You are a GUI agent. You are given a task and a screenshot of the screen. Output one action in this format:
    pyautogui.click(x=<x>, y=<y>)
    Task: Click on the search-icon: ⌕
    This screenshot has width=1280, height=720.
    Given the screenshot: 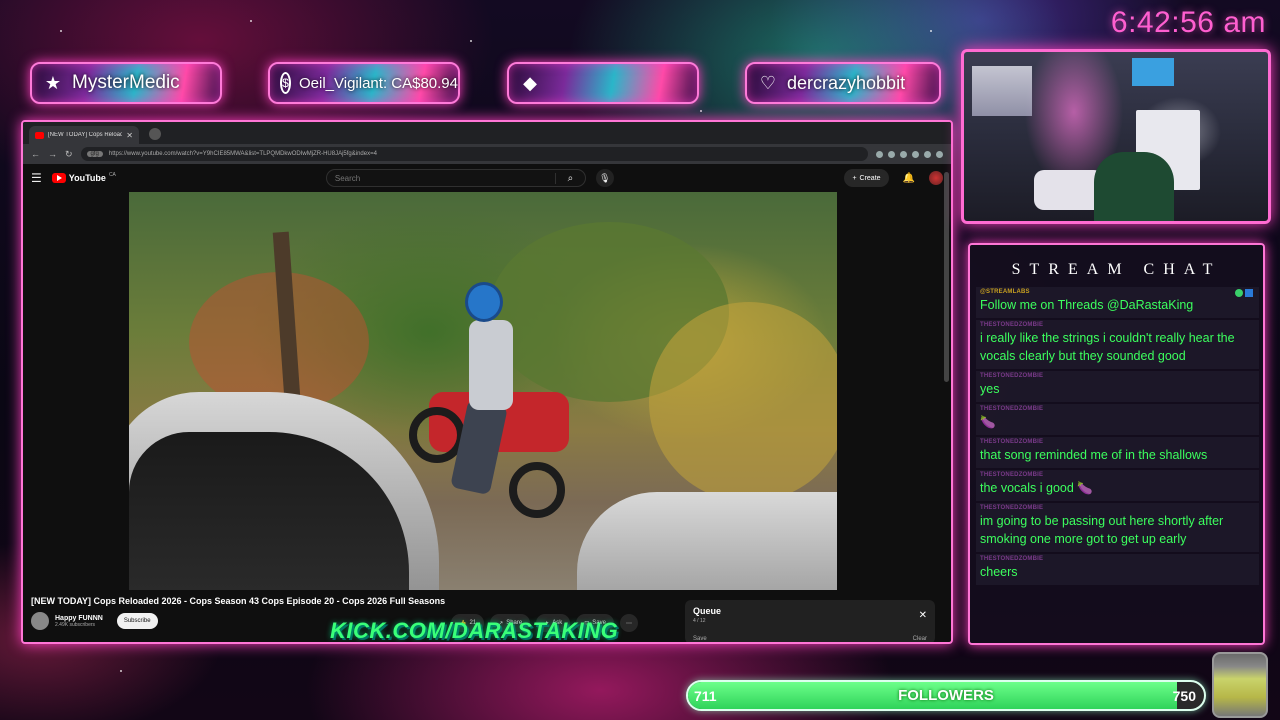 What is the action you would take?
    pyautogui.click(x=569, y=178)
    